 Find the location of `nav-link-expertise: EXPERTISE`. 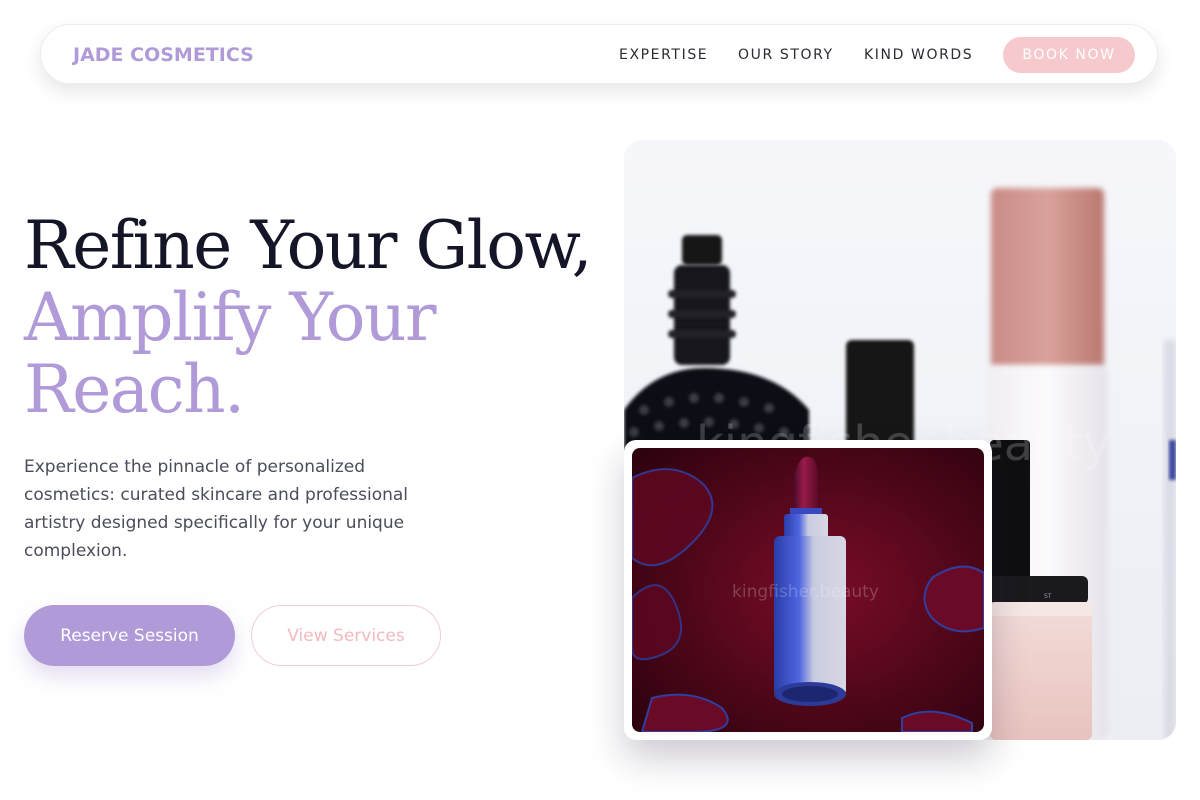

nav-link-expertise: EXPERTISE is located at coordinates (663, 55).